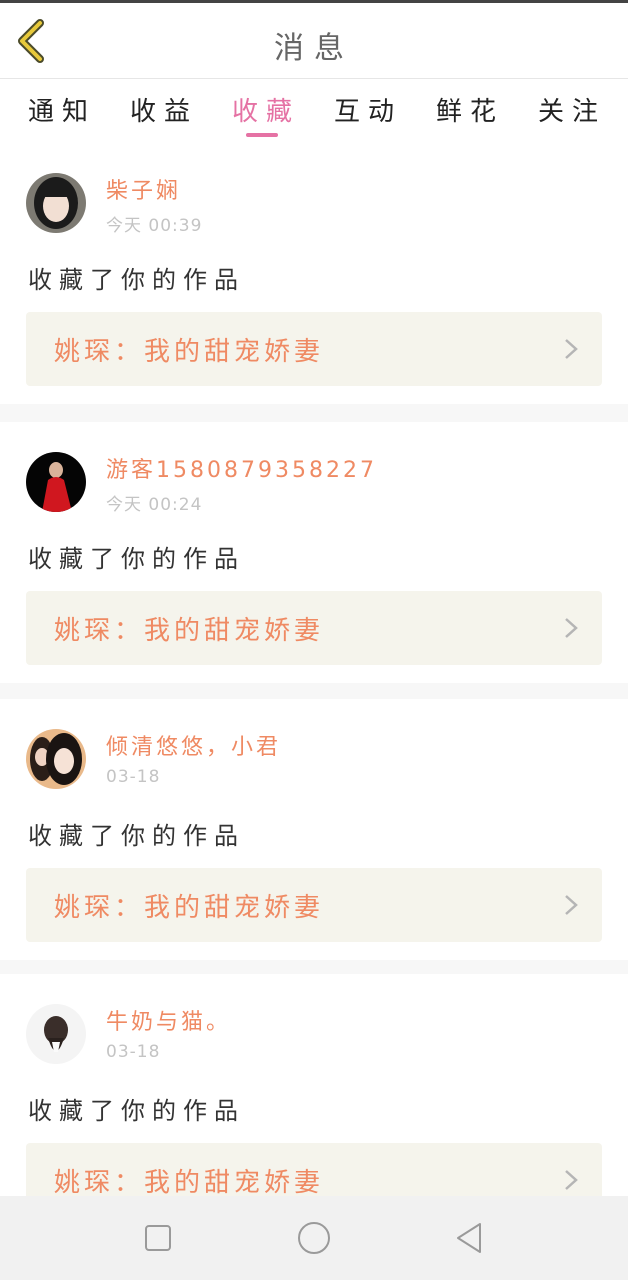 The image size is (628, 1280). Describe the element at coordinates (314, 48) in the screenshot. I see `page-title: 消息` at that location.